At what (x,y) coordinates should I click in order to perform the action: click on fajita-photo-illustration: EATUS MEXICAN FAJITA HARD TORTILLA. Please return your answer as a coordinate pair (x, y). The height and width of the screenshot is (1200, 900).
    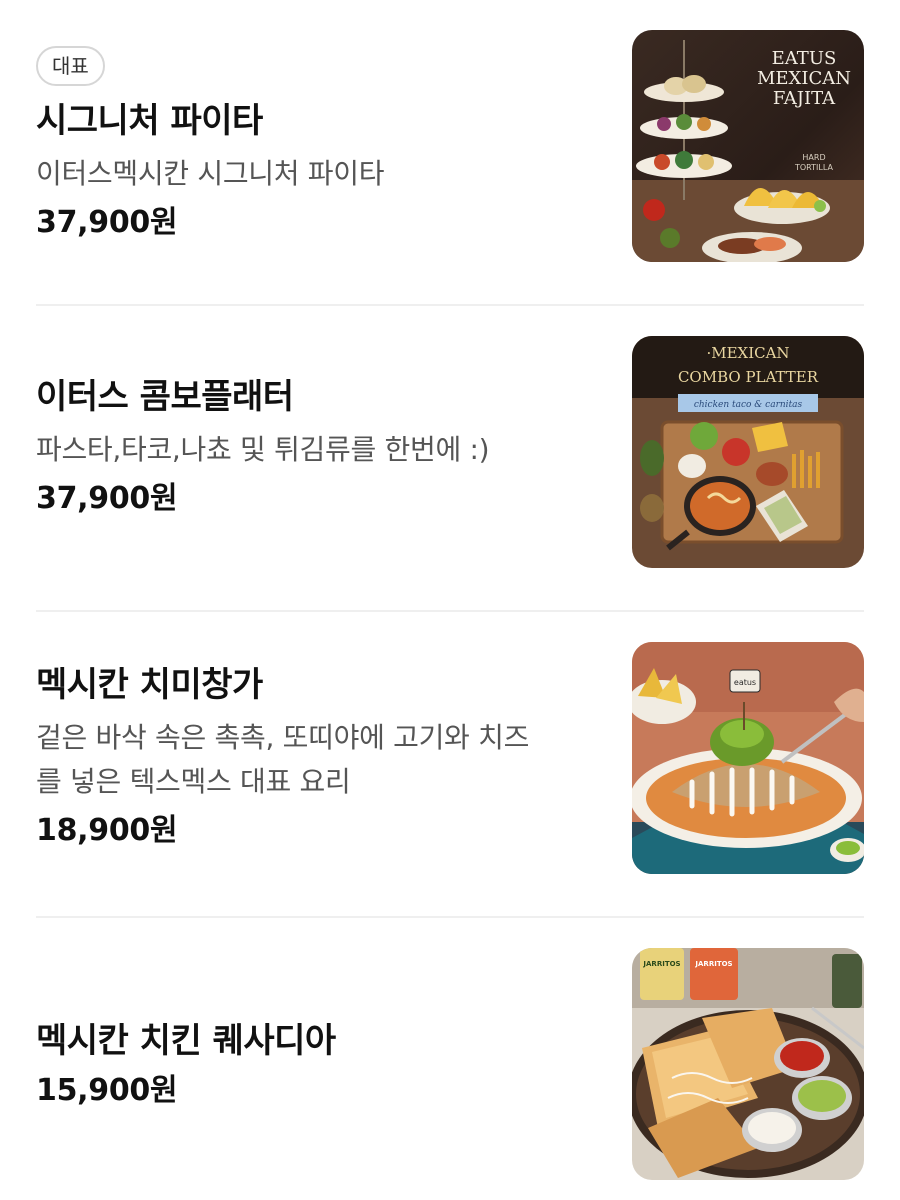
    Looking at the image, I should click on (748, 146).